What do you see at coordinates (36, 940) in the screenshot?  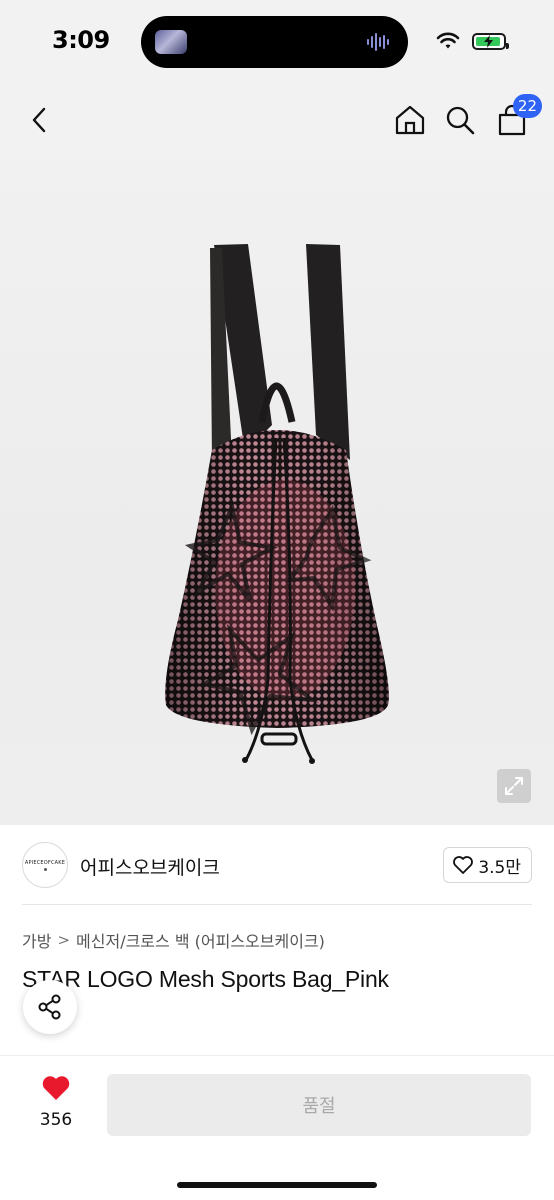 I see `breadcrumb-category: 가방` at bounding box center [36, 940].